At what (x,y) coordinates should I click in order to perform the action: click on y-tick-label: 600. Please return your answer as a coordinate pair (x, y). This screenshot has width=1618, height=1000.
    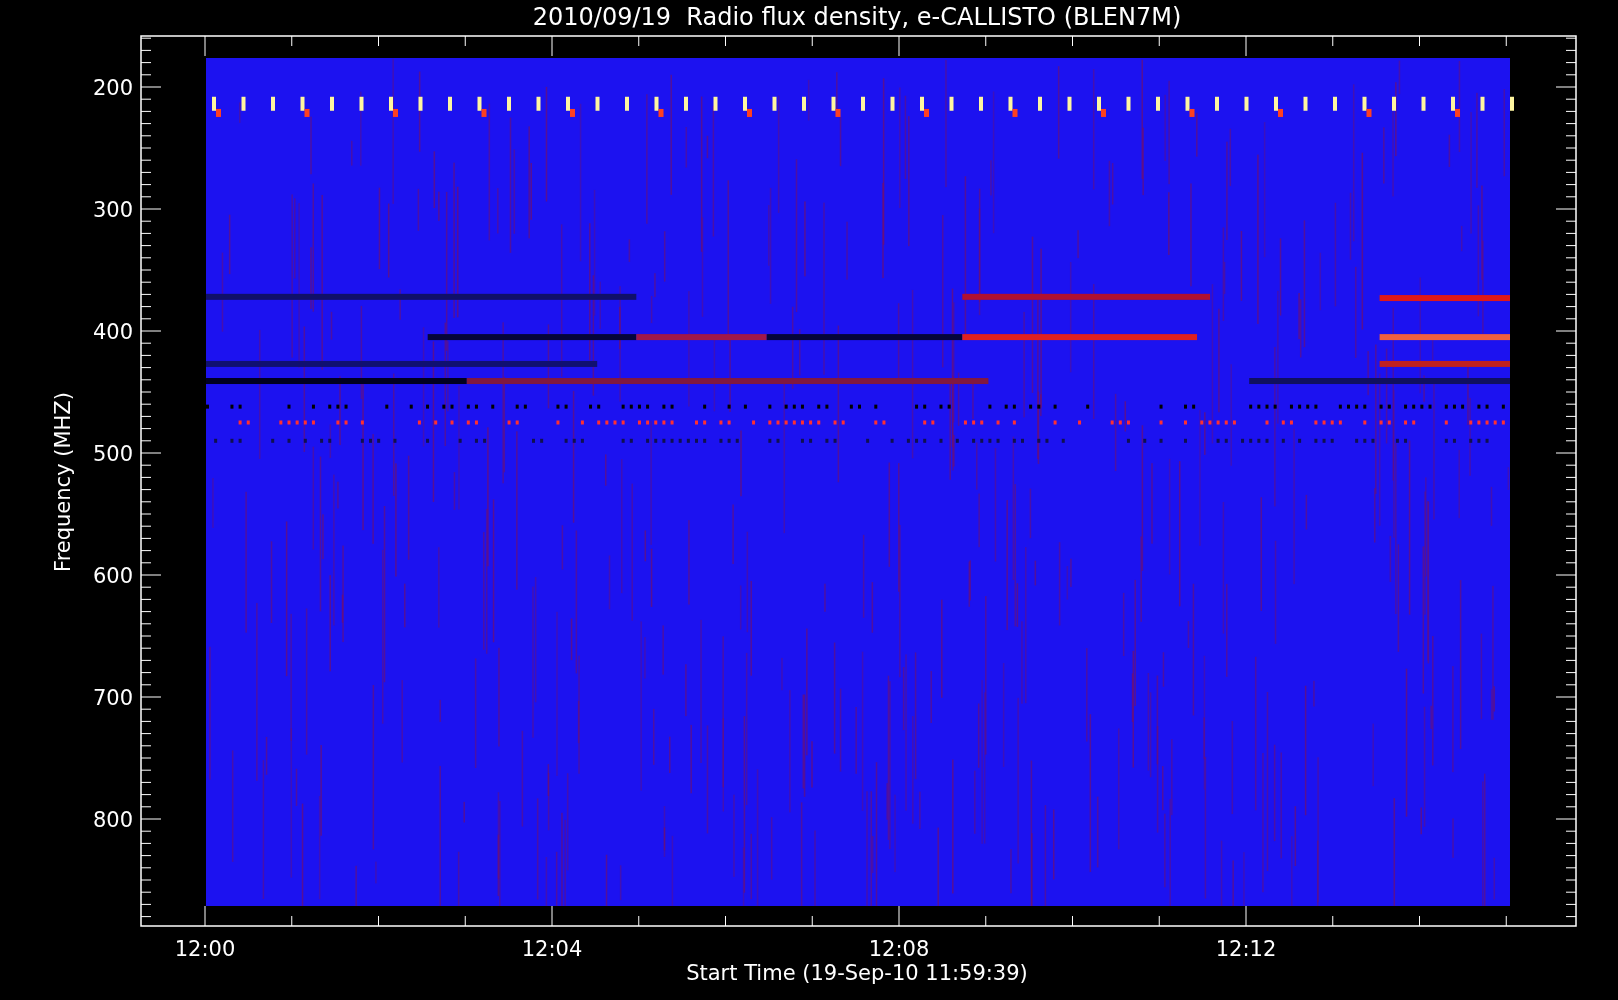
    Looking at the image, I should click on (112, 576).